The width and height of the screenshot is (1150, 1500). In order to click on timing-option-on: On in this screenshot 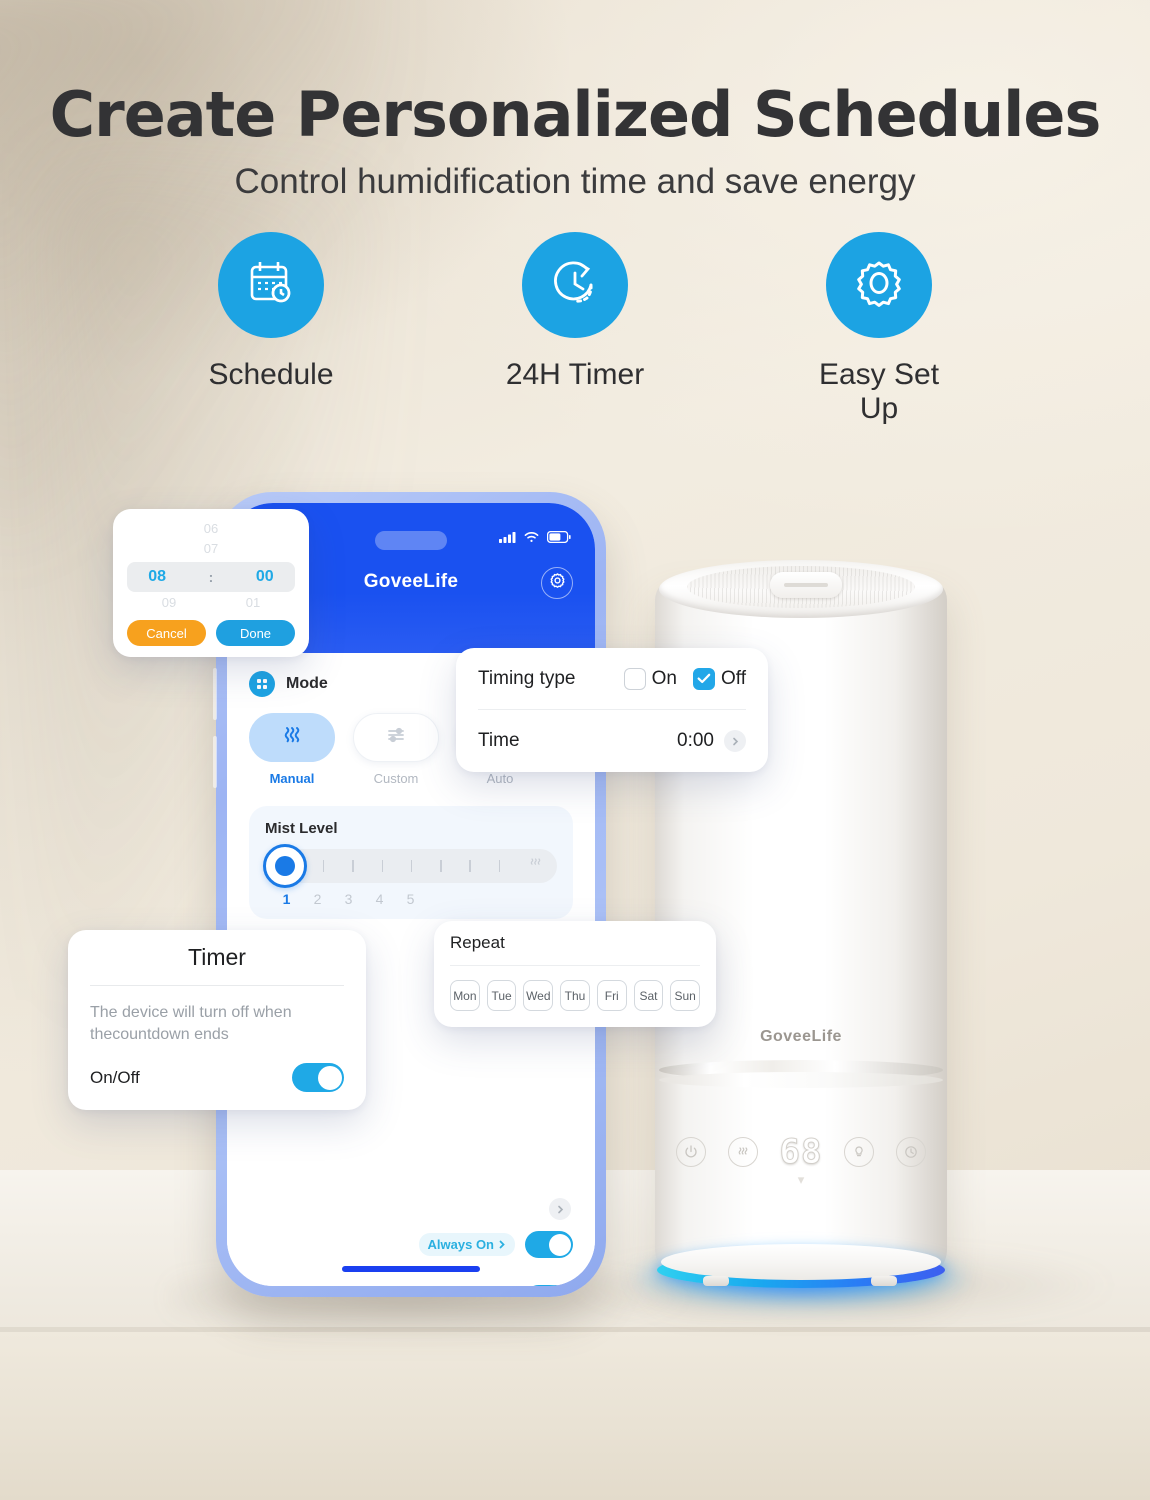, I will do `click(650, 678)`.